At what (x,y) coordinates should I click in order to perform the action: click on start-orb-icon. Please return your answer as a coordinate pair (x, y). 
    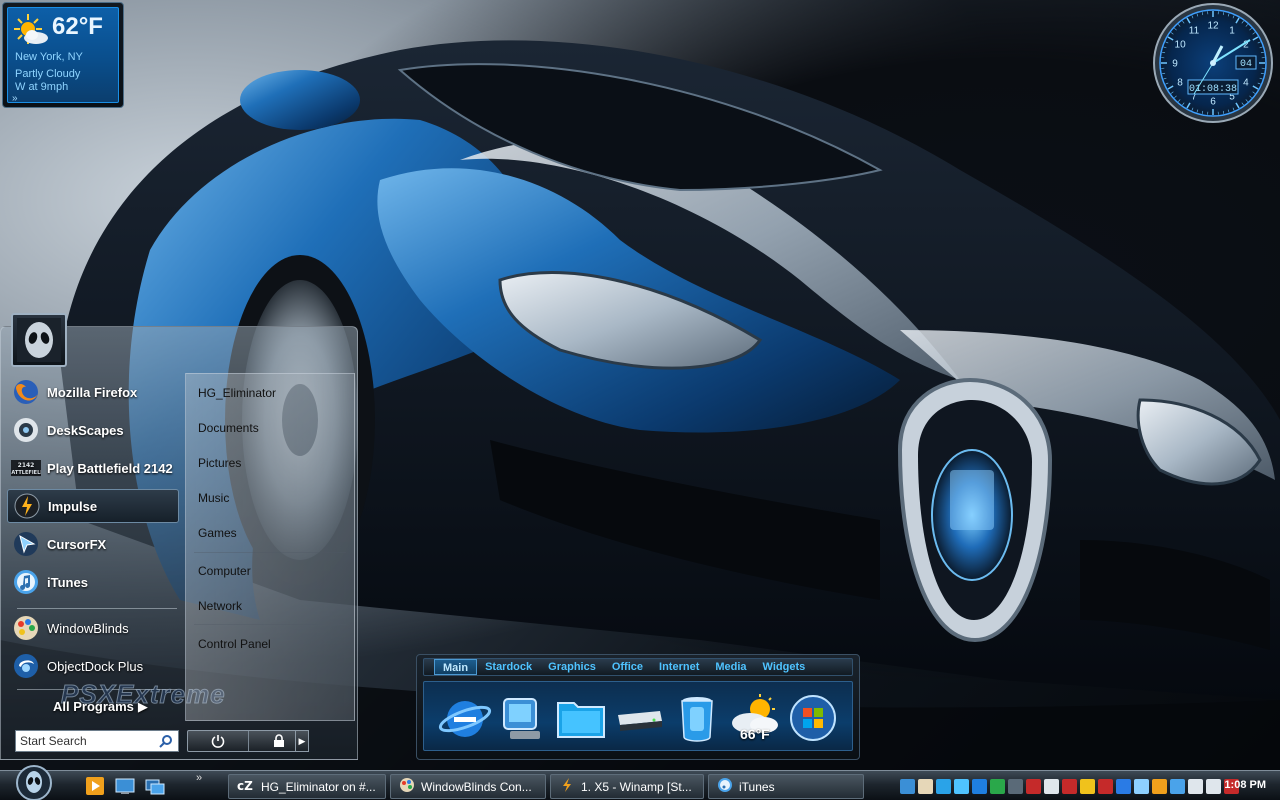
    Looking at the image, I should click on (813, 718).